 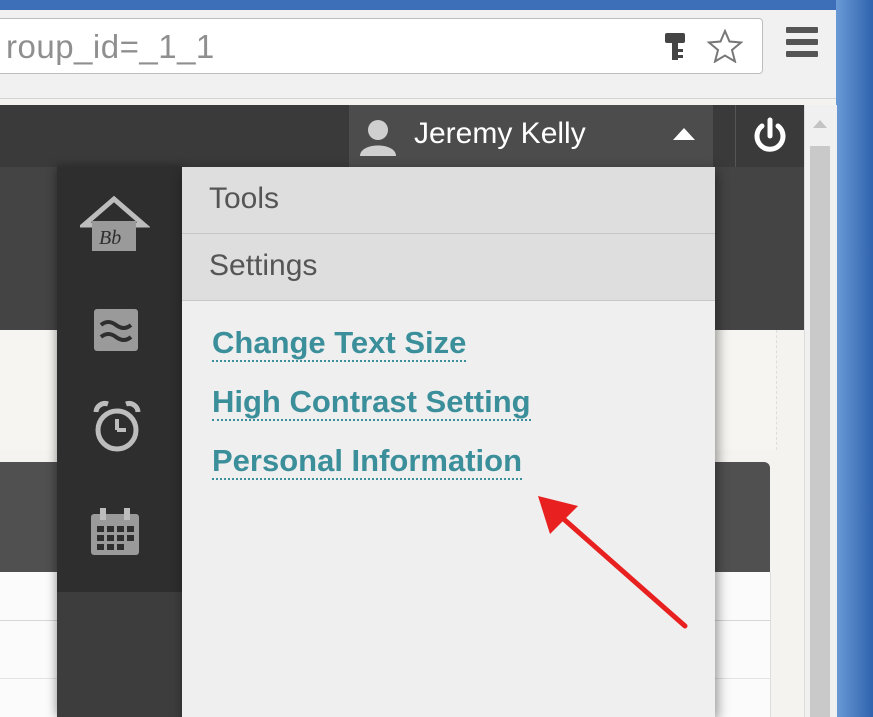 I want to click on bookmark-star-icon, so click(x=725, y=46).